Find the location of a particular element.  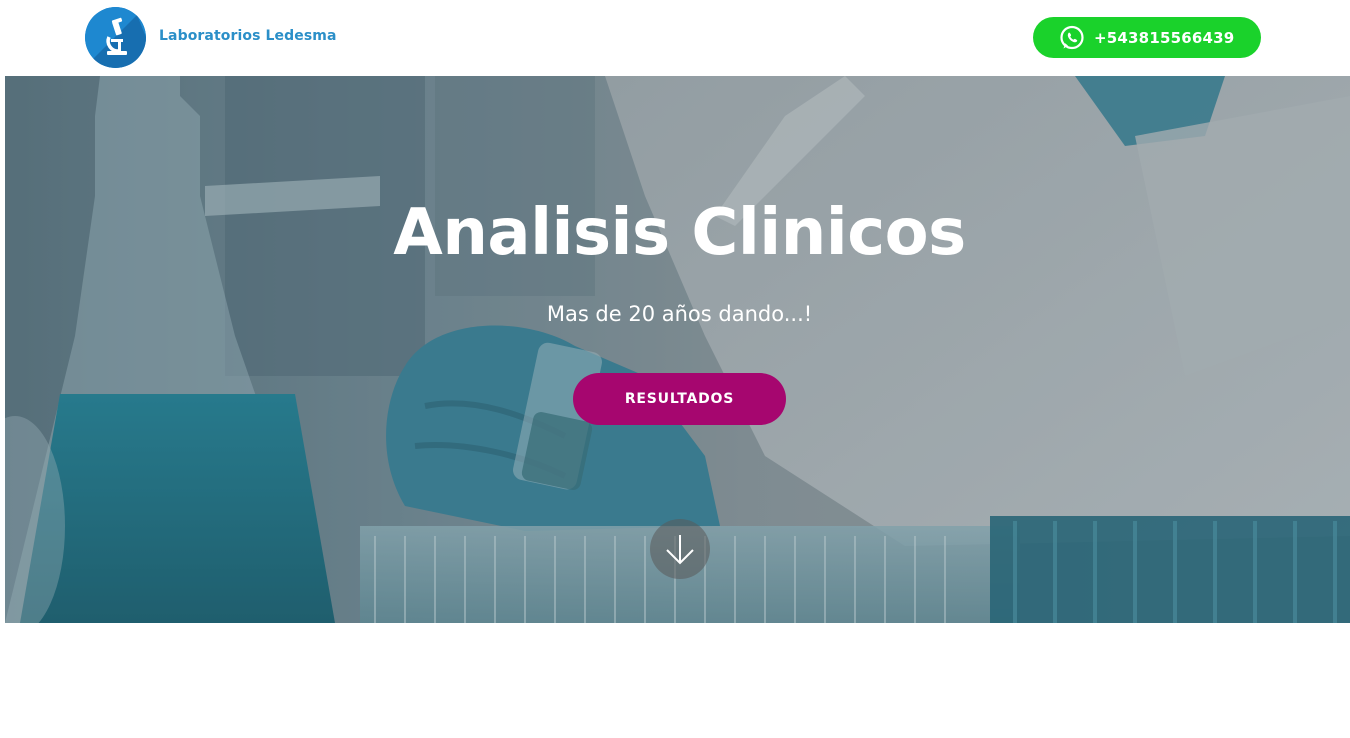

whatsapp-icon is located at coordinates (1072, 38).